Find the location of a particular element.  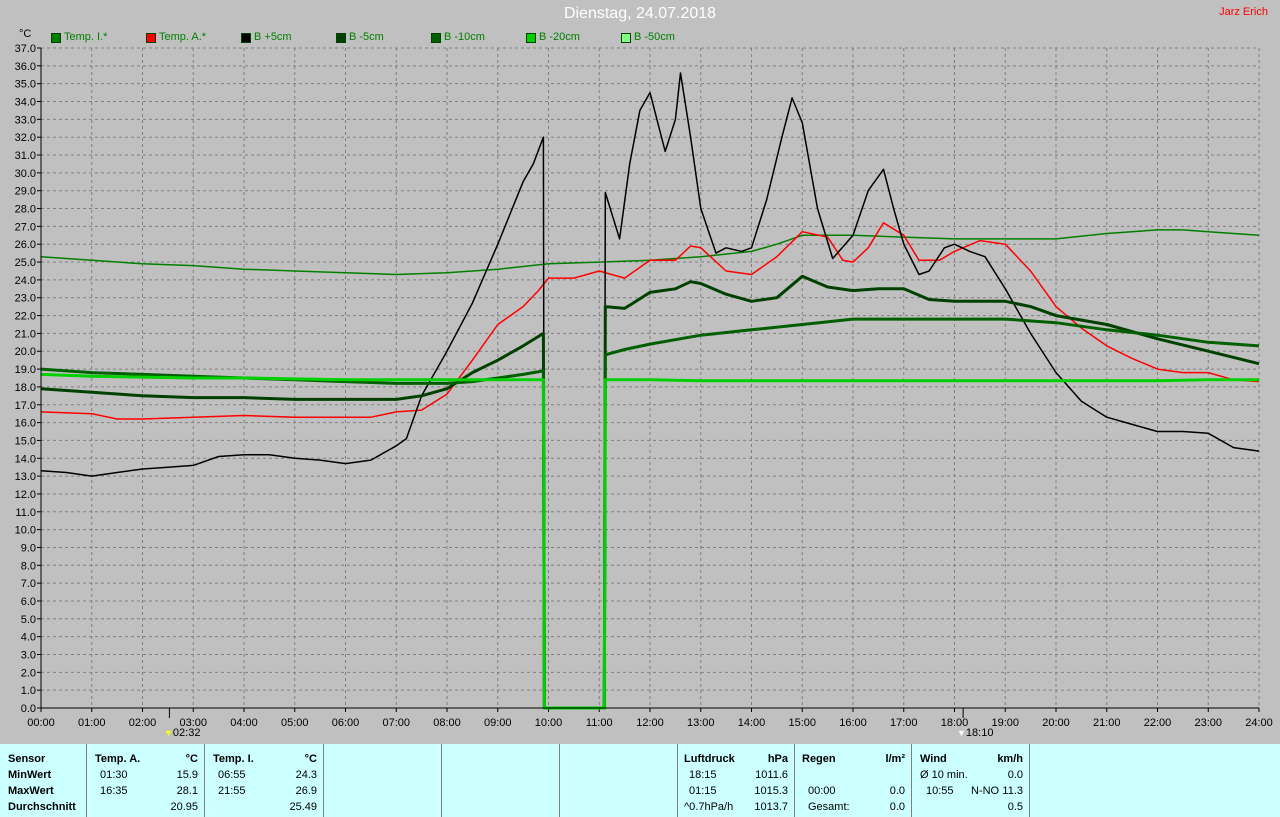

y-tick-label: 35.0 is located at coordinates (25, 85).